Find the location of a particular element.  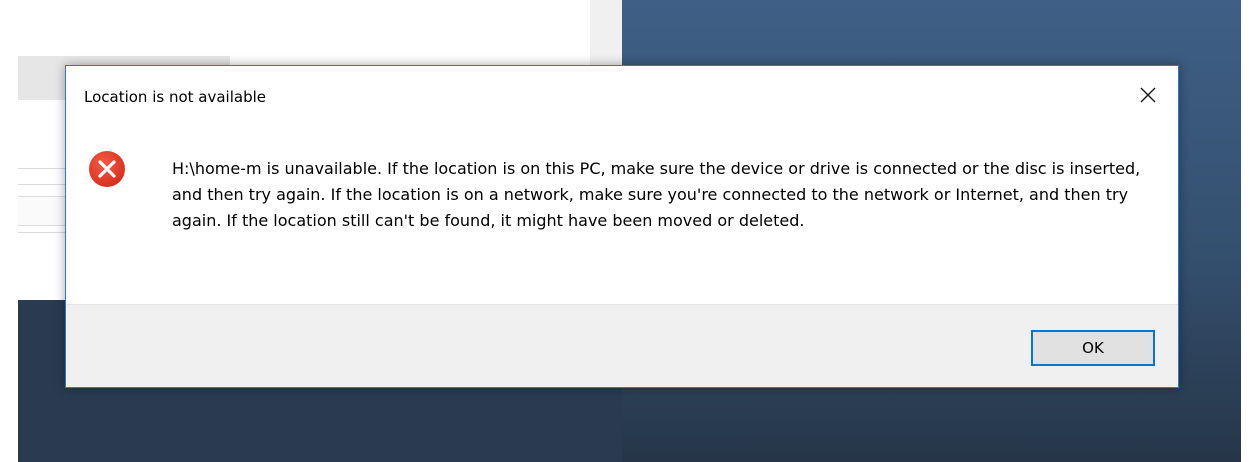

dialog-title: Location is not available is located at coordinates (175, 97).